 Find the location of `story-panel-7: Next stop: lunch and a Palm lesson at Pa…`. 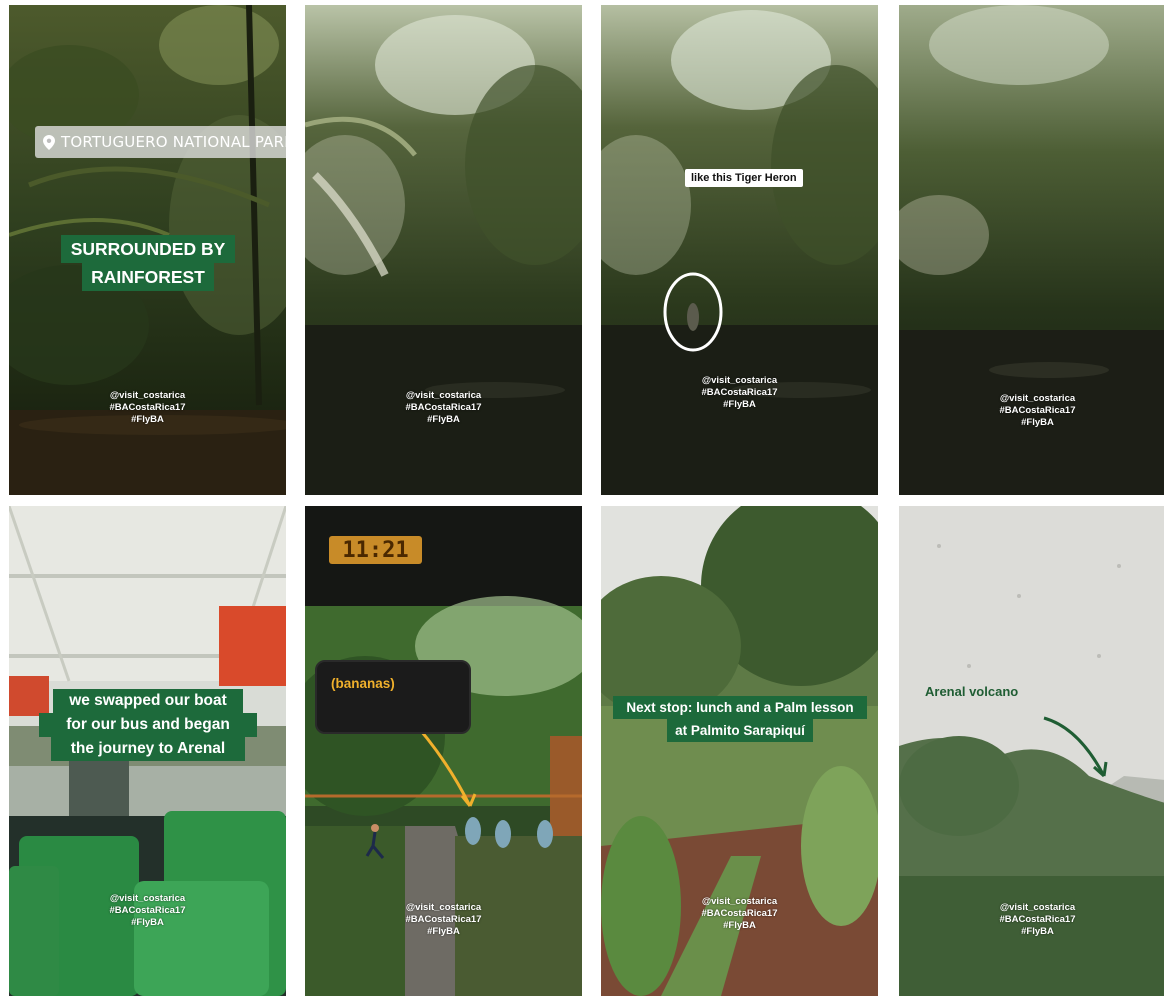

story-panel-7: Next stop: lunch and a Palm lesson at Pa… is located at coordinates (739, 751).